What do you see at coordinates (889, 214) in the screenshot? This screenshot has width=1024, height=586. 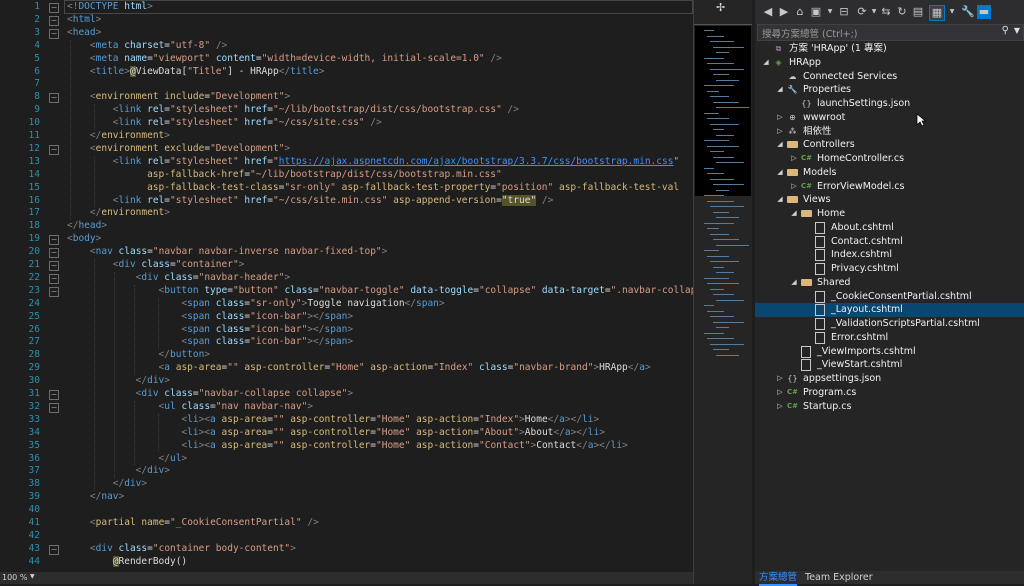 I see `tree-item: ◢ Home` at bounding box center [889, 214].